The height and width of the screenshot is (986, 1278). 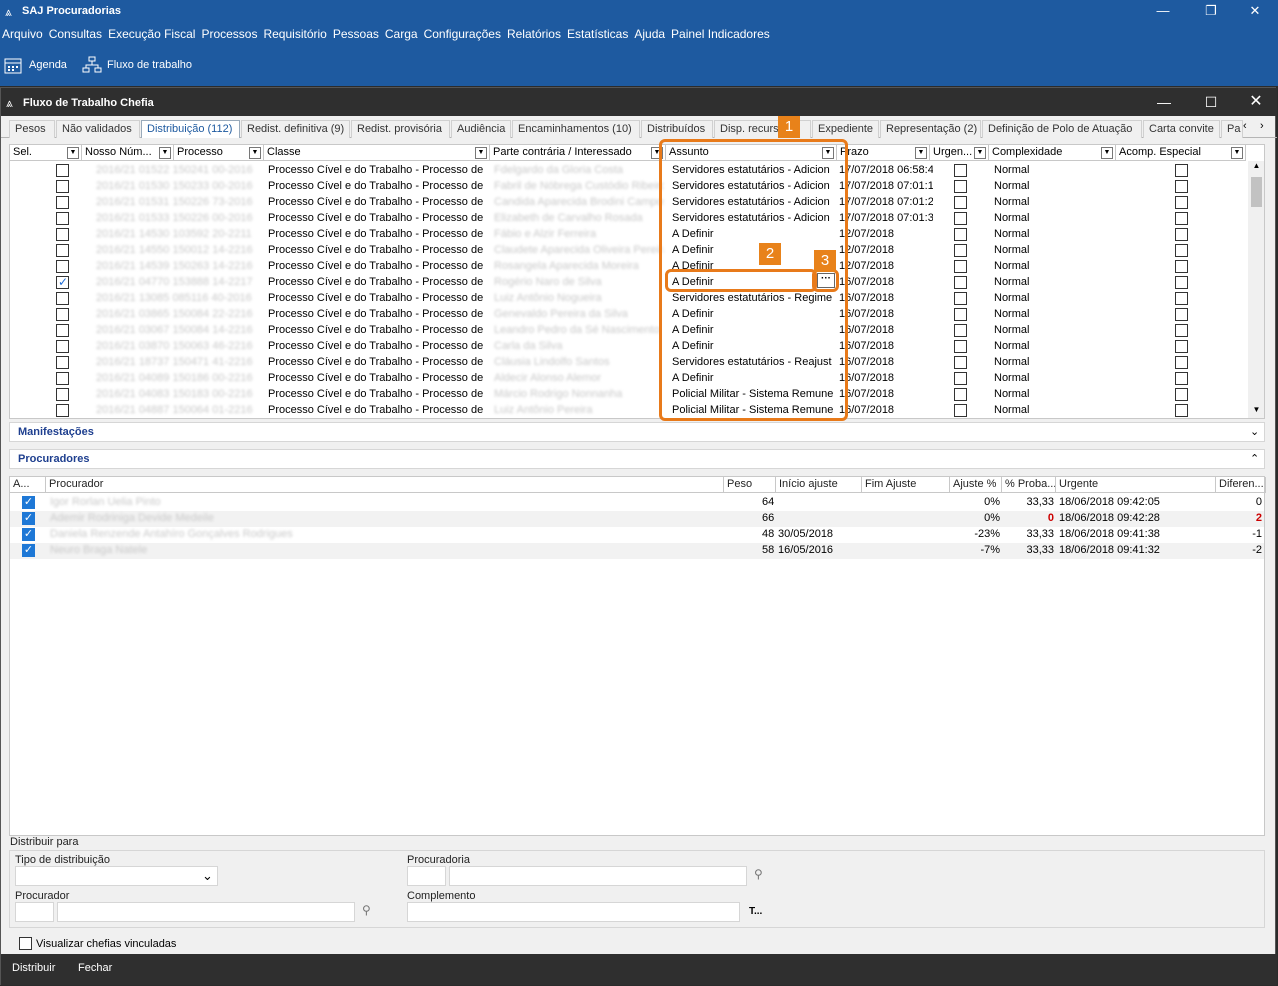 What do you see at coordinates (401, 32) in the screenshot?
I see `menu-item-6: Carga` at bounding box center [401, 32].